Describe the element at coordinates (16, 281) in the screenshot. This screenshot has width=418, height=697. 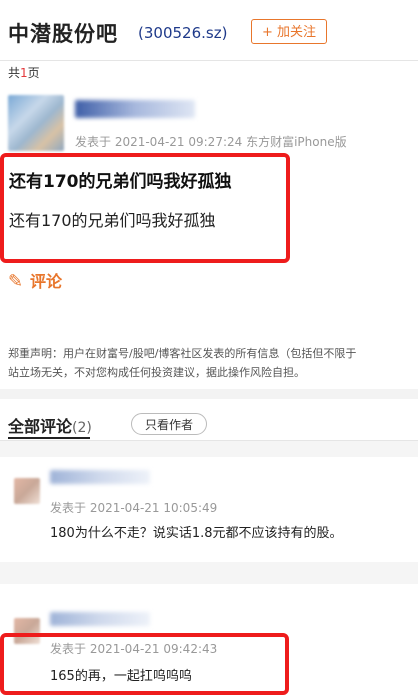
I see `pencil-icon: ✎` at that location.